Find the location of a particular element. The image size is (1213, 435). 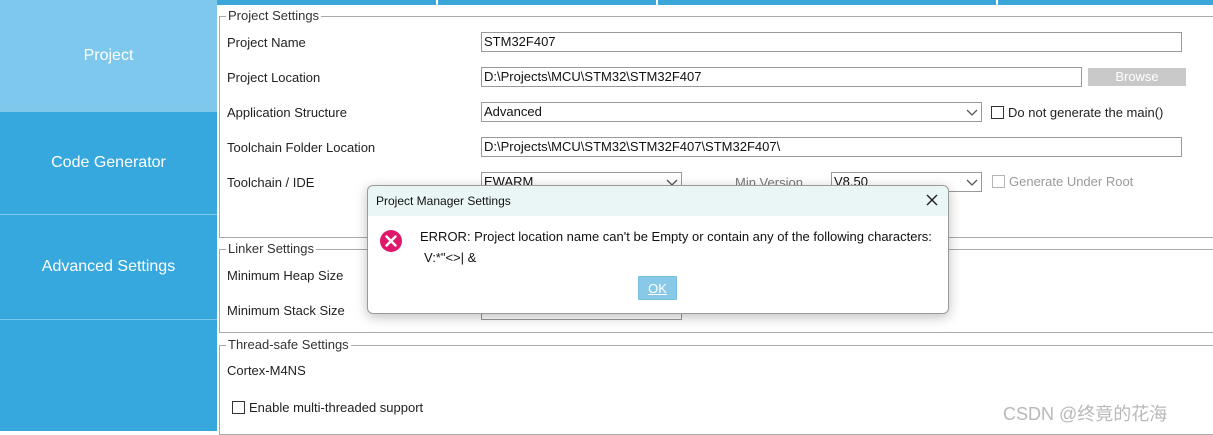

dialog-title-bar: Project Manager Settings is located at coordinates (658, 201).